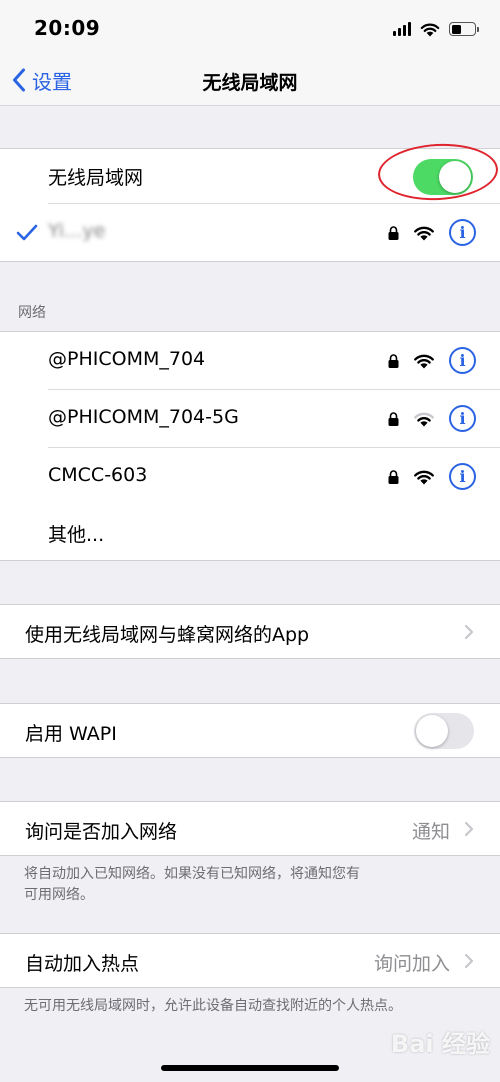  Describe the element at coordinates (430, 29) in the screenshot. I see `wifi-status-icon` at that location.